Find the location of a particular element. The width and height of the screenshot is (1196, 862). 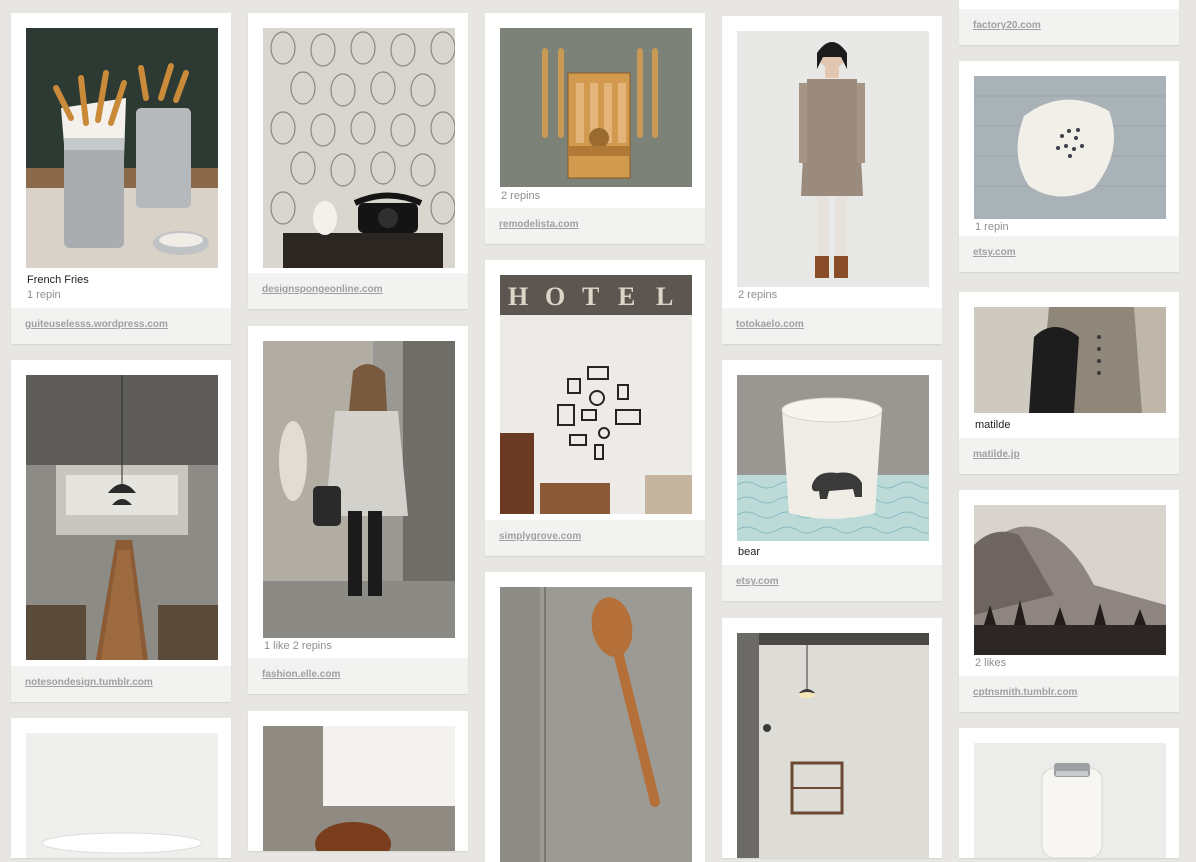

svg-text: T is located at coordinates (590, 296).